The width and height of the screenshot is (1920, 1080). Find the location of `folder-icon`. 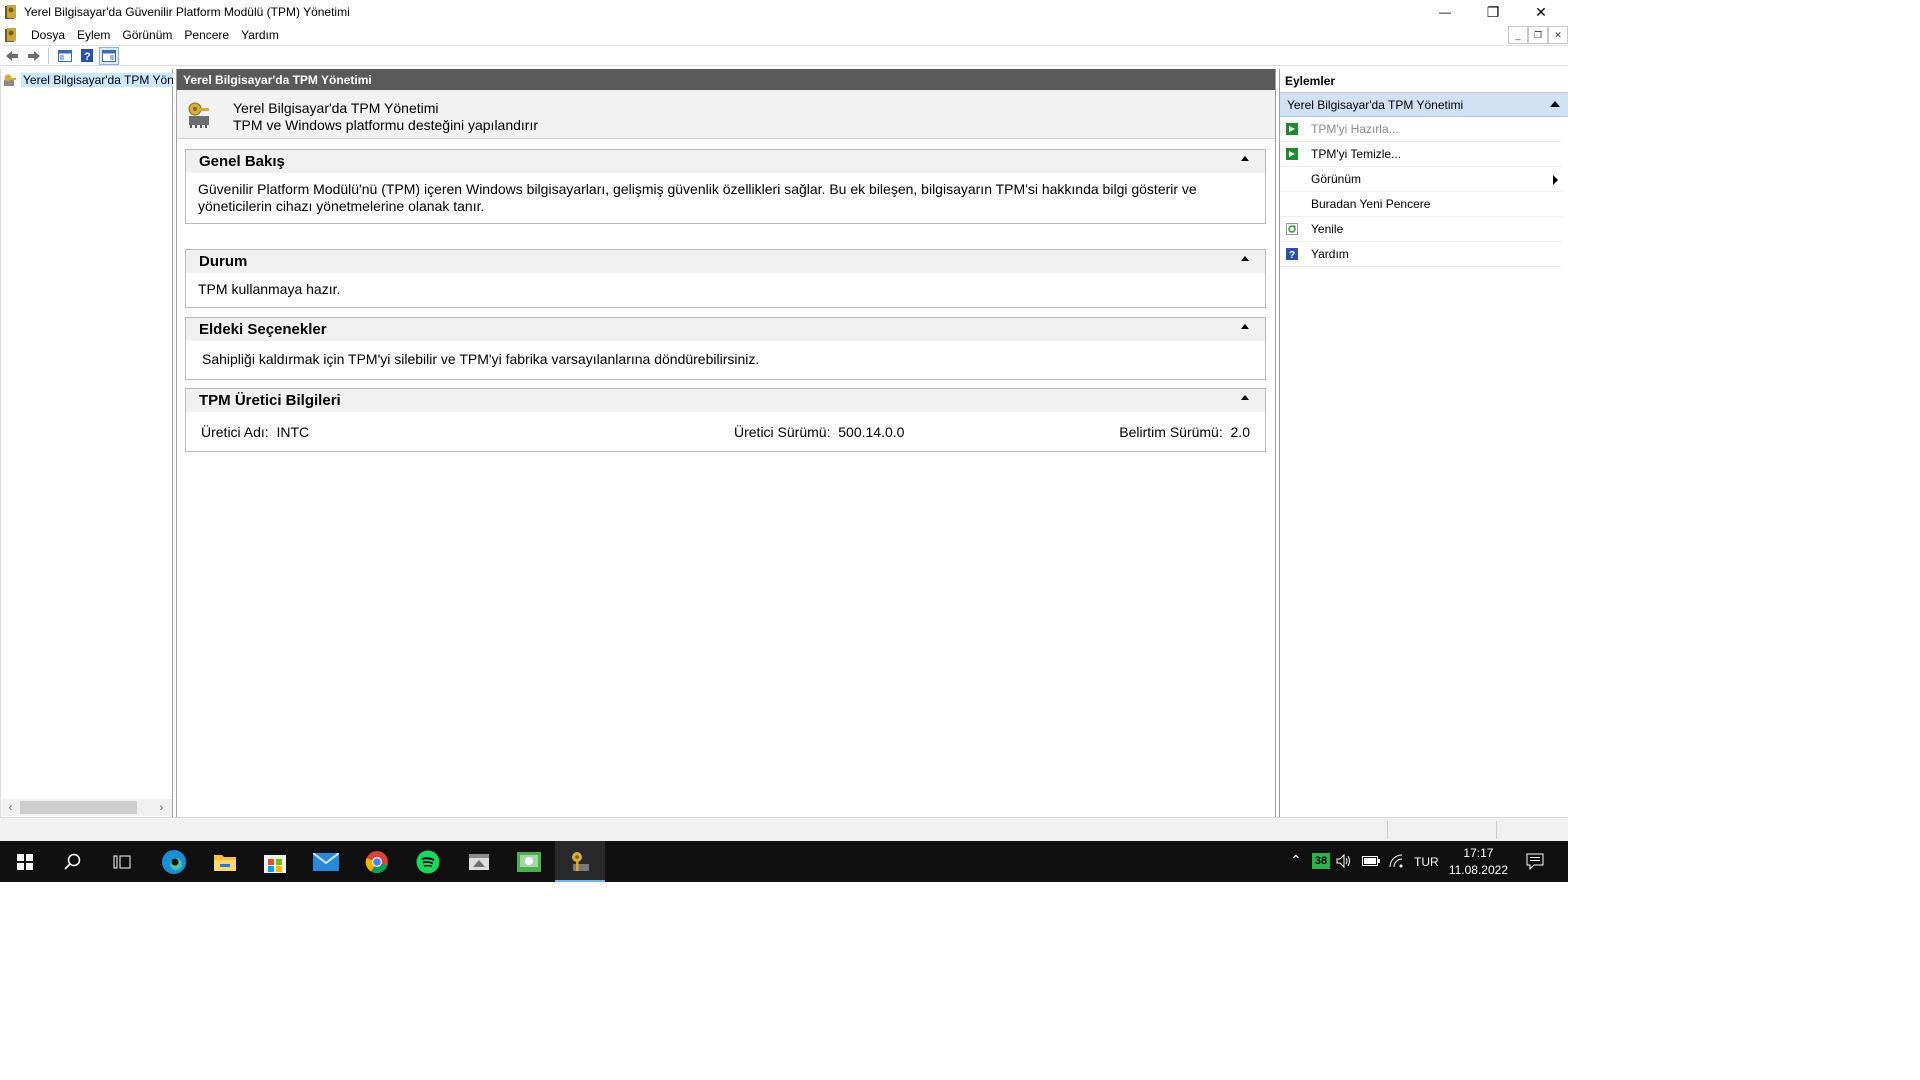

folder-icon is located at coordinates (225, 862).